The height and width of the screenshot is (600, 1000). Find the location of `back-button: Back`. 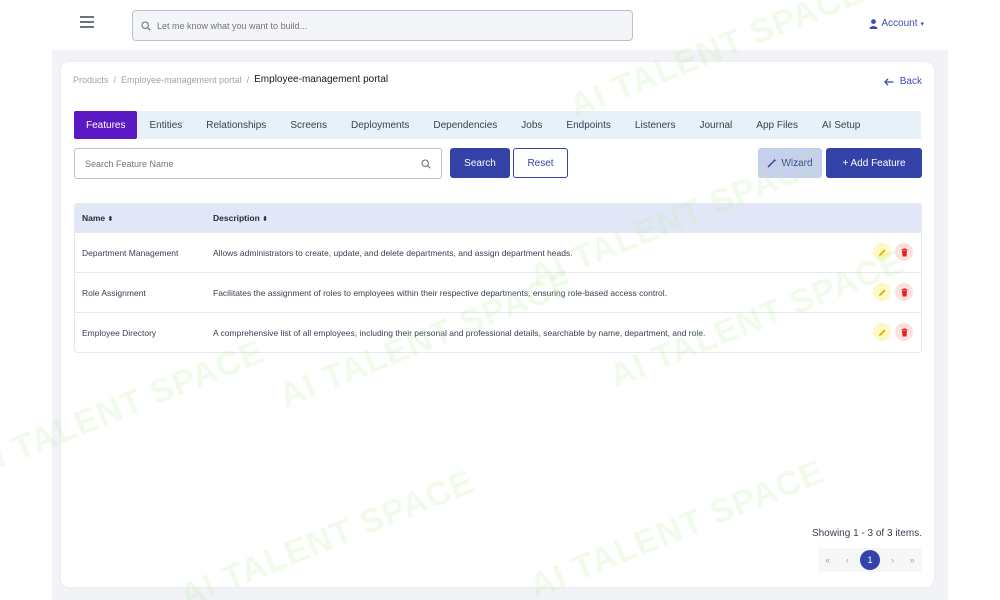

back-button: Back is located at coordinates (902, 81).